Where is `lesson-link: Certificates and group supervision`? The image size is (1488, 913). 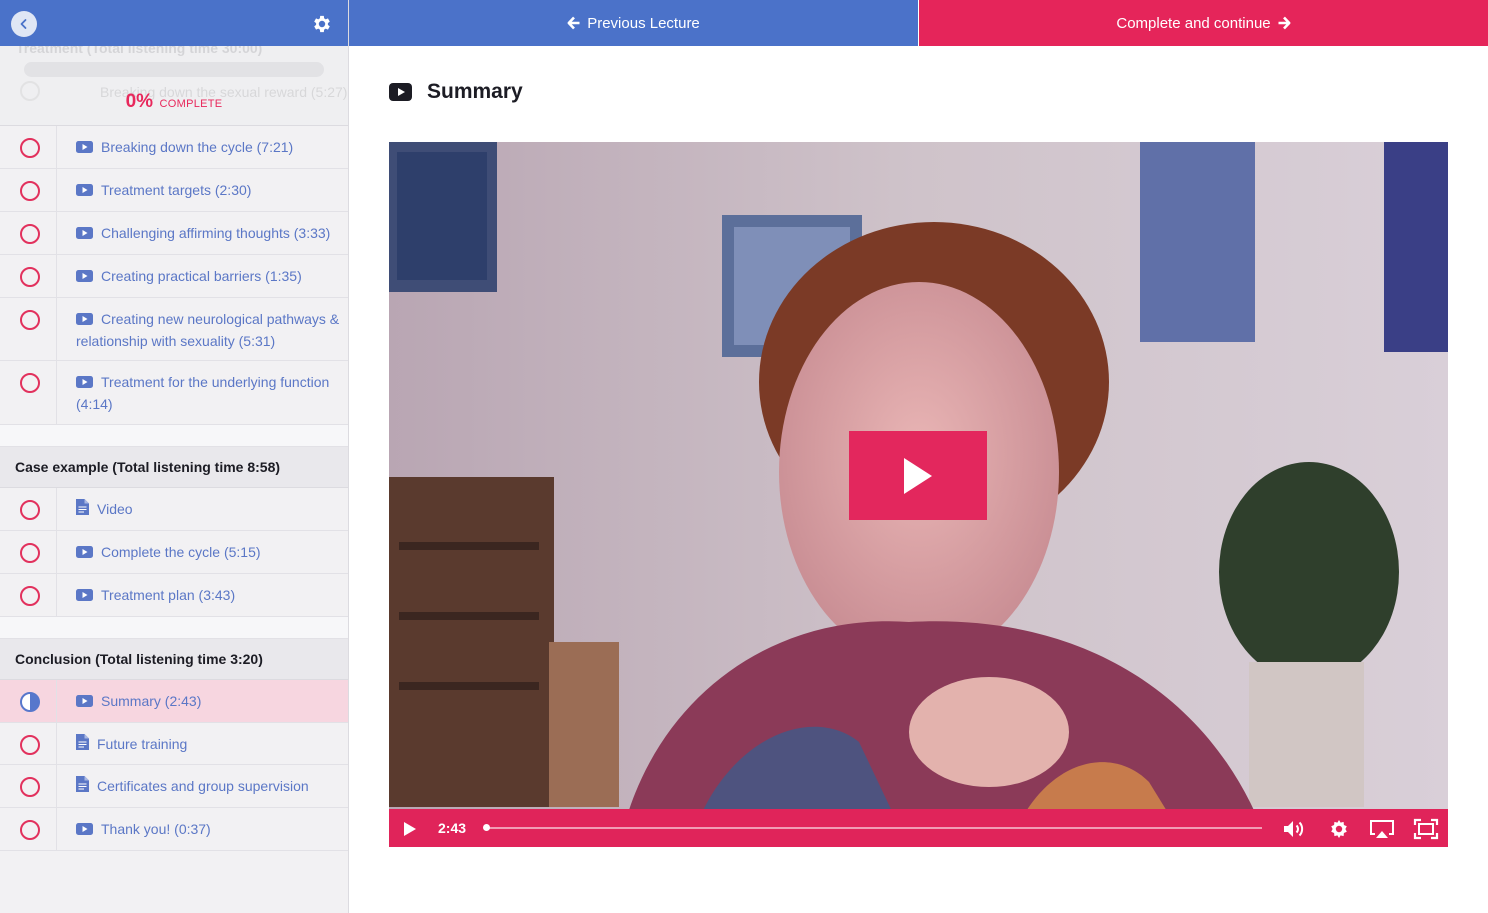
lesson-link: Certificates and group supervision is located at coordinates (208, 781).